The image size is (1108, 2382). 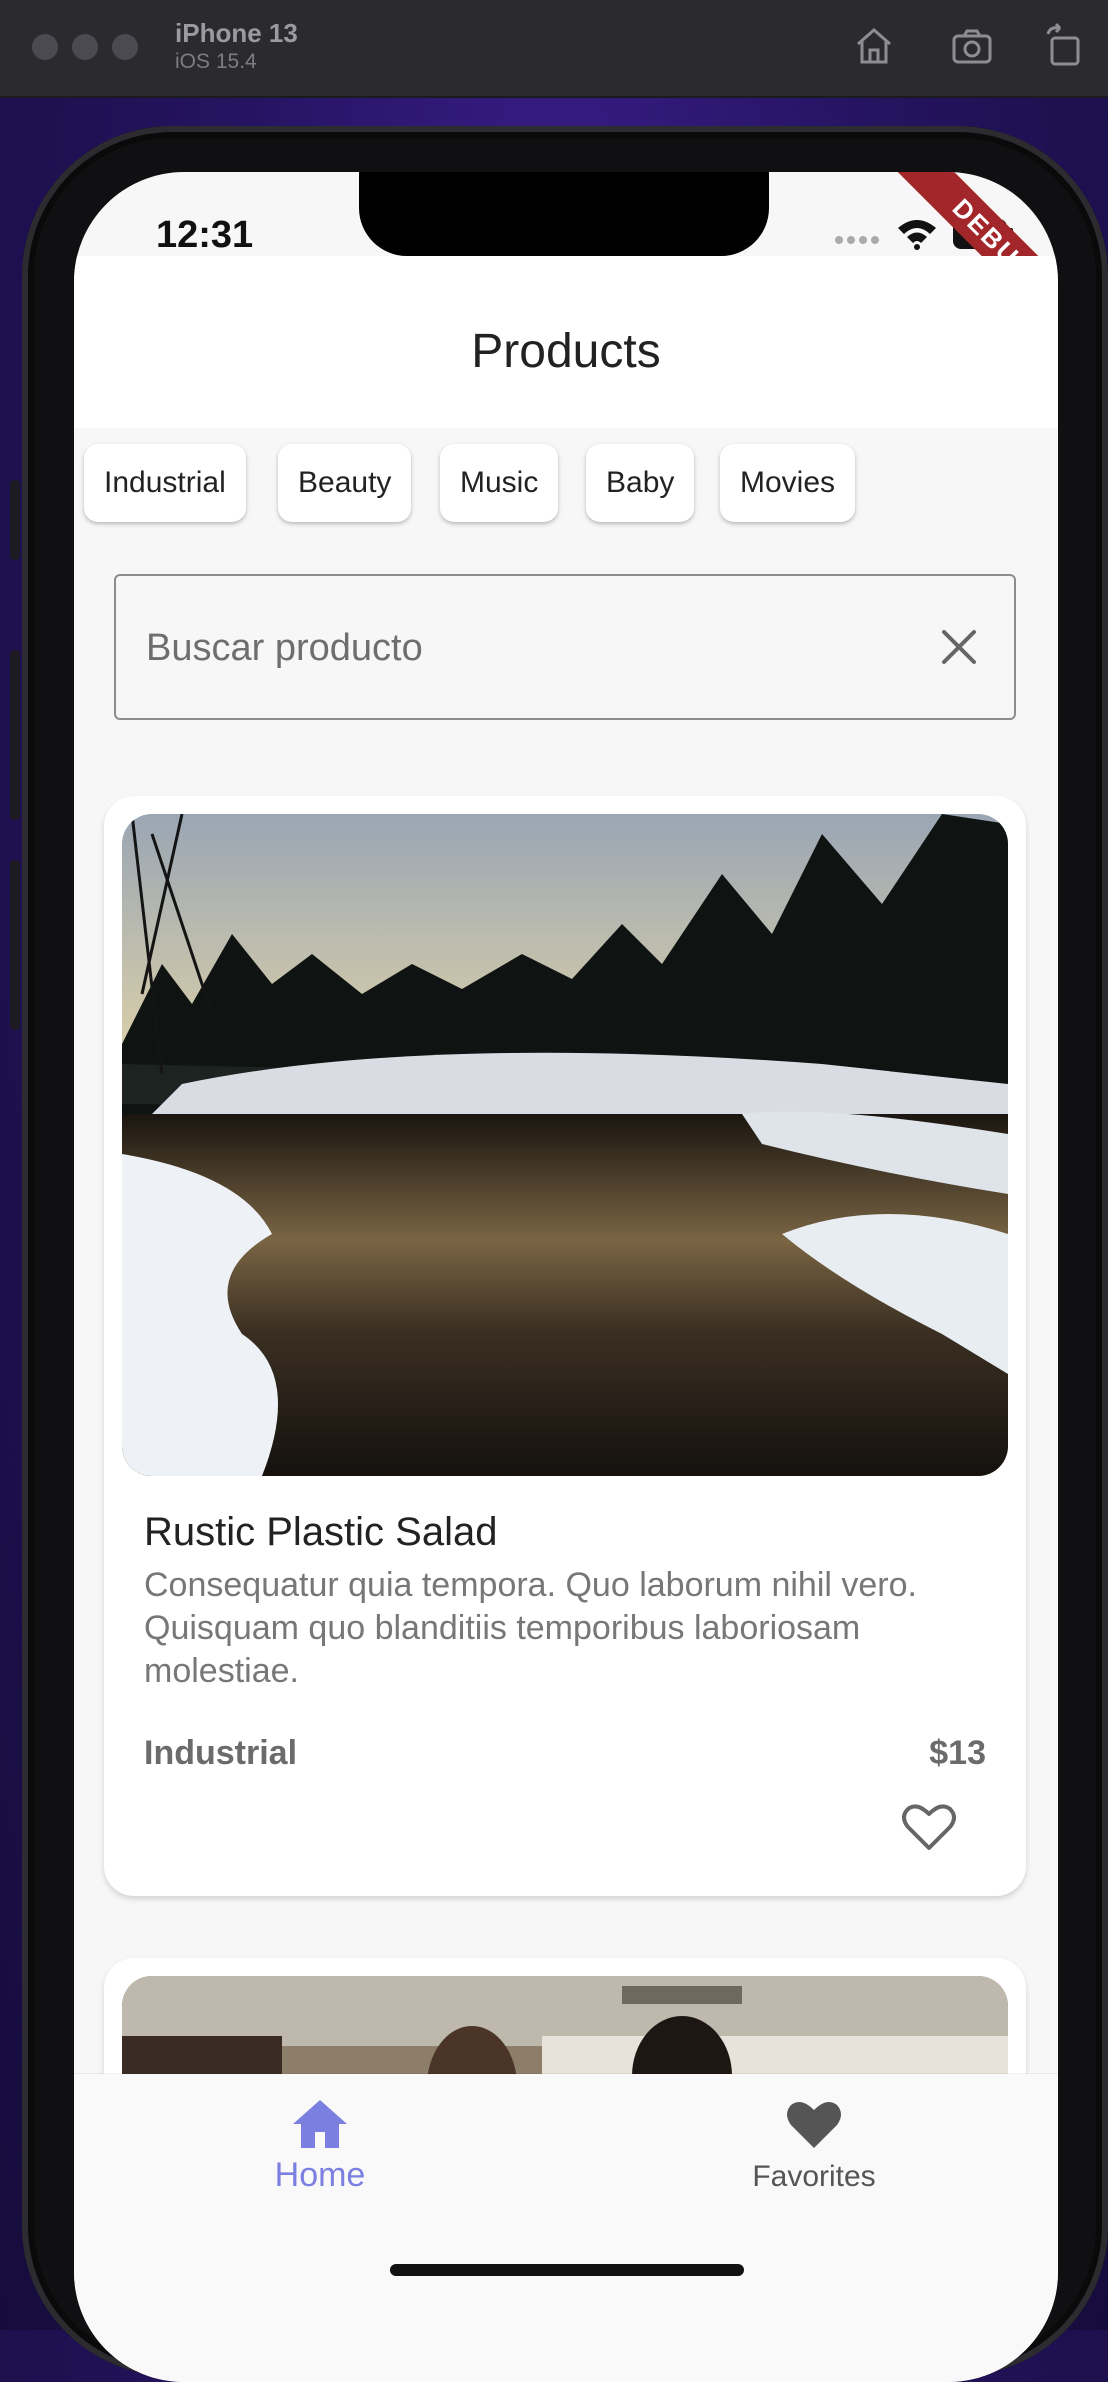 What do you see at coordinates (236, 33) in the screenshot?
I see `simulator-device-name: iPhone 13` at bounding box center [236, 33].